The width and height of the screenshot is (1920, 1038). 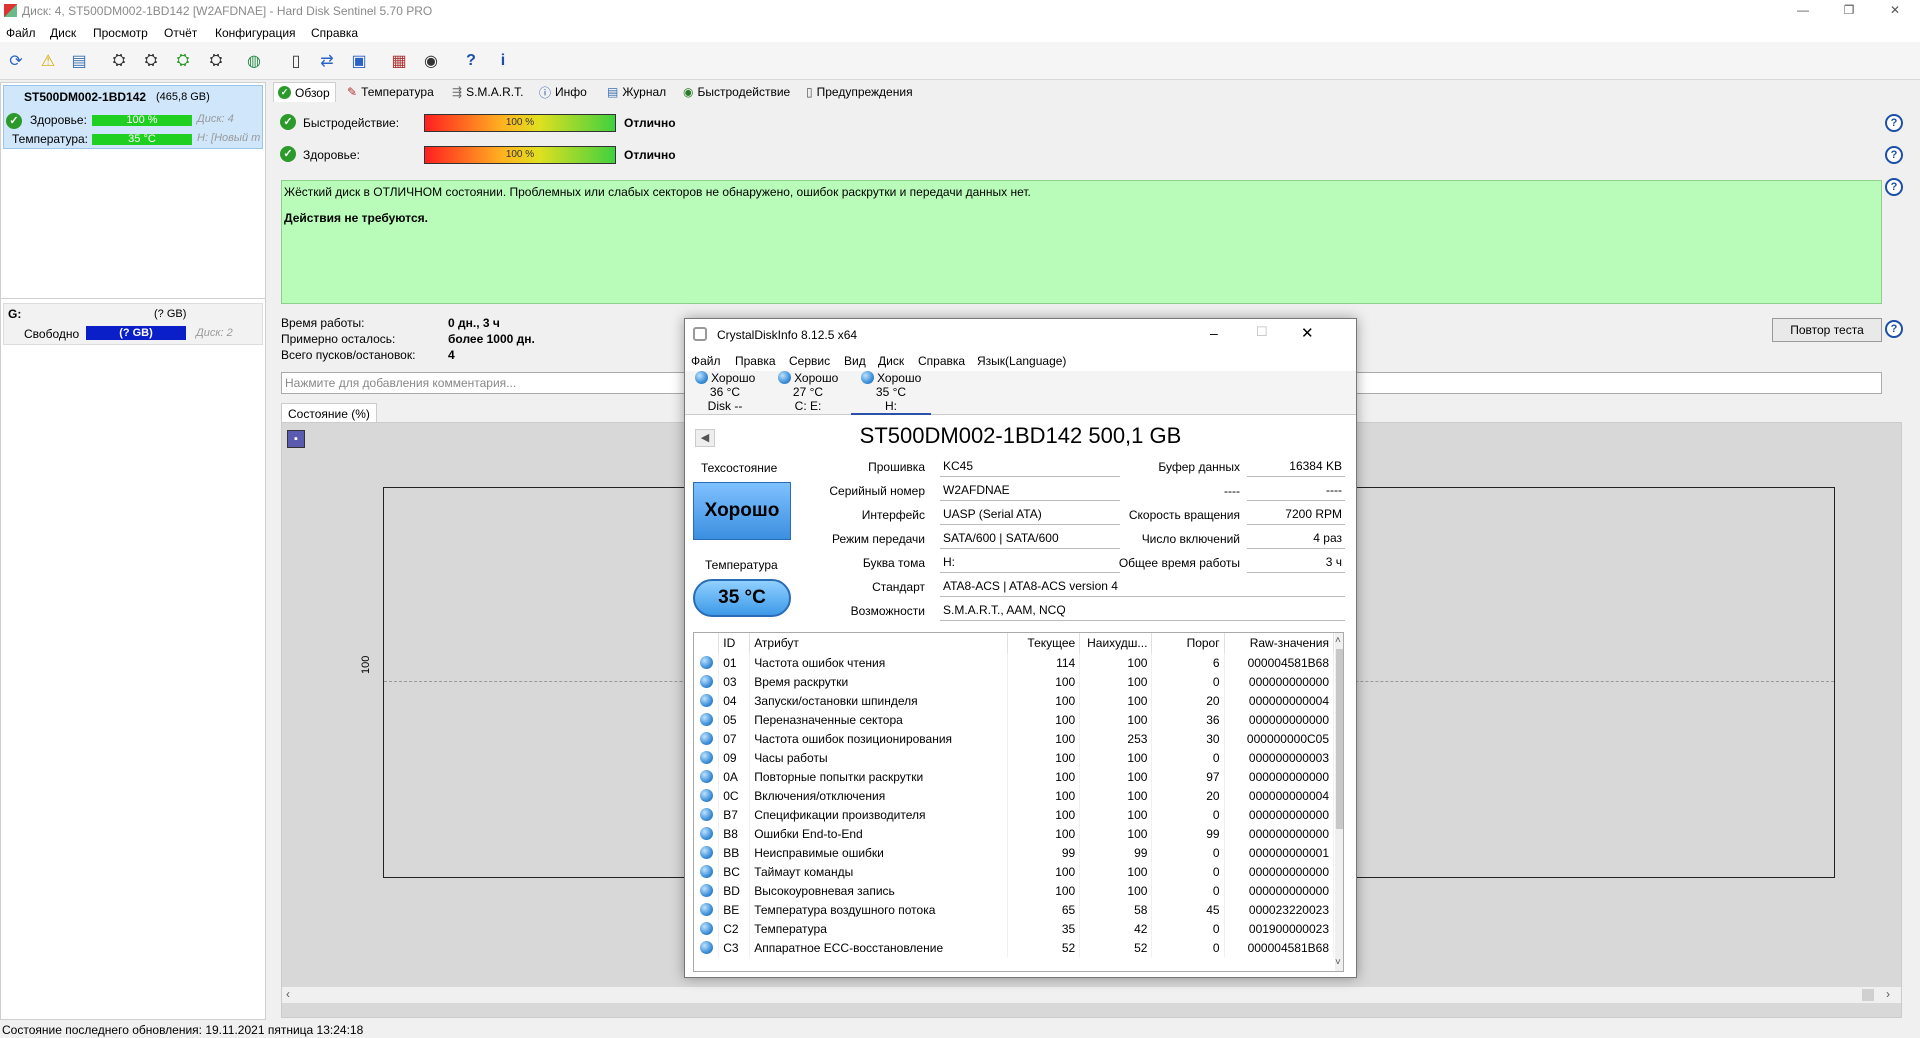 I want to click on disk-tool-3-icon: ⛭, so click(x=183, y=61).